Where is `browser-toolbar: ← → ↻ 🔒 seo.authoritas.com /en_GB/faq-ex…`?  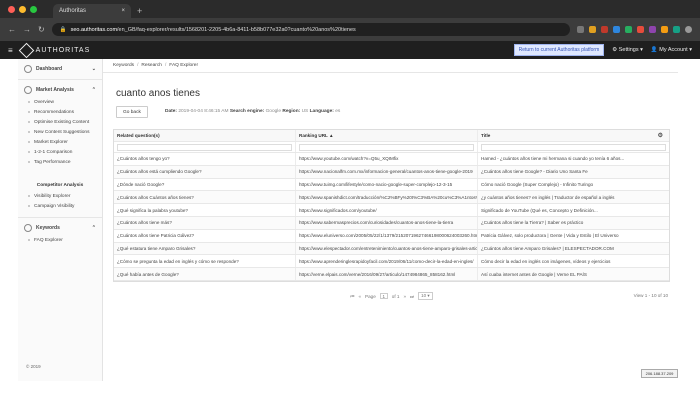
browser-toolbar: ← → ↻ 🔒 seo.authoritas.com /en_GB/faq-ex… is located at coordinates (350, 29).